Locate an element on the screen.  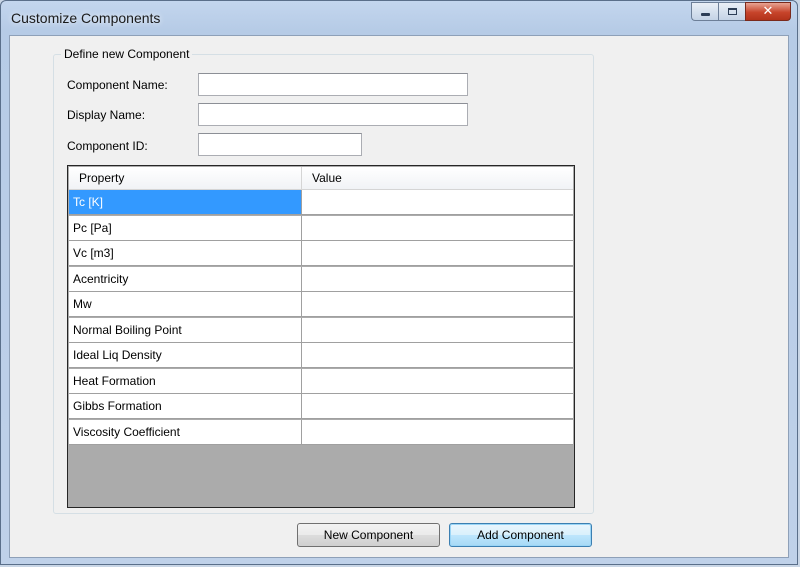
grid-header: Property Value is located at coordinates (321, 178).